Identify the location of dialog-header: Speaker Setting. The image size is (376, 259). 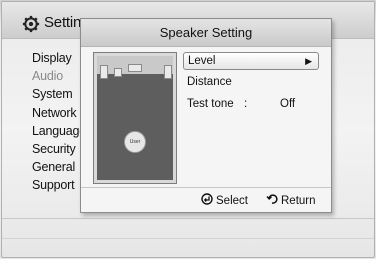
(206, 33).